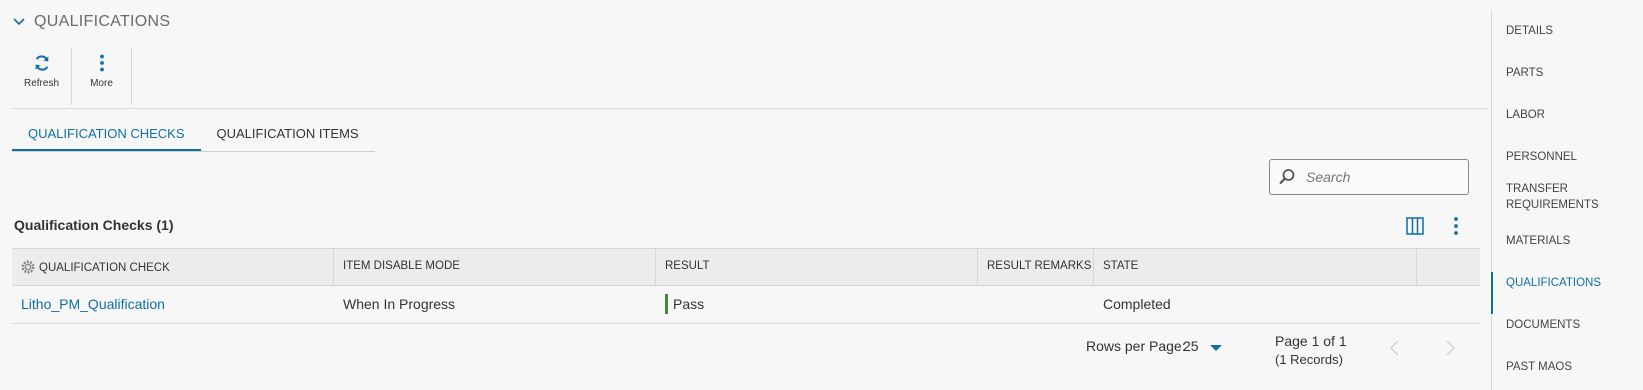 This screenshot has height=390, width=1643. I want to click on pass-status-indicator, so click(666, 303).